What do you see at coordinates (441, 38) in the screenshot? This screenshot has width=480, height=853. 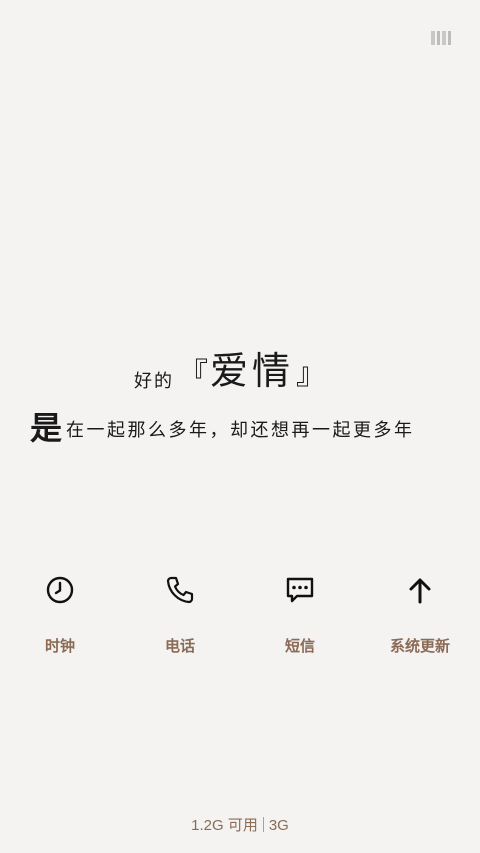 I see `barcode-icon` at bounding box center [441, 38].